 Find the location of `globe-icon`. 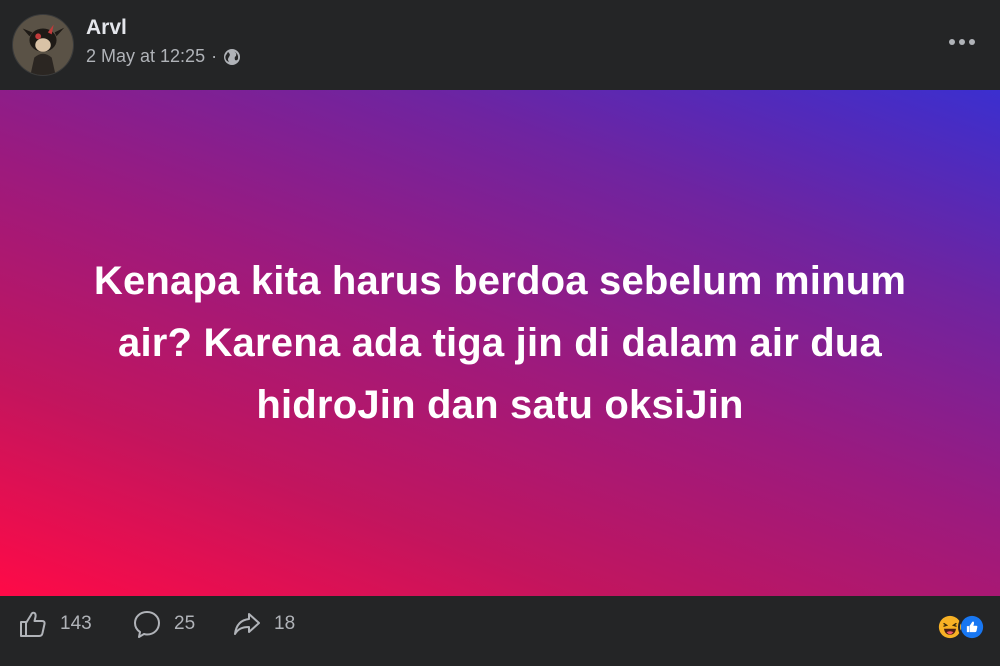

globe-icon is located at coordinates (232, 57).